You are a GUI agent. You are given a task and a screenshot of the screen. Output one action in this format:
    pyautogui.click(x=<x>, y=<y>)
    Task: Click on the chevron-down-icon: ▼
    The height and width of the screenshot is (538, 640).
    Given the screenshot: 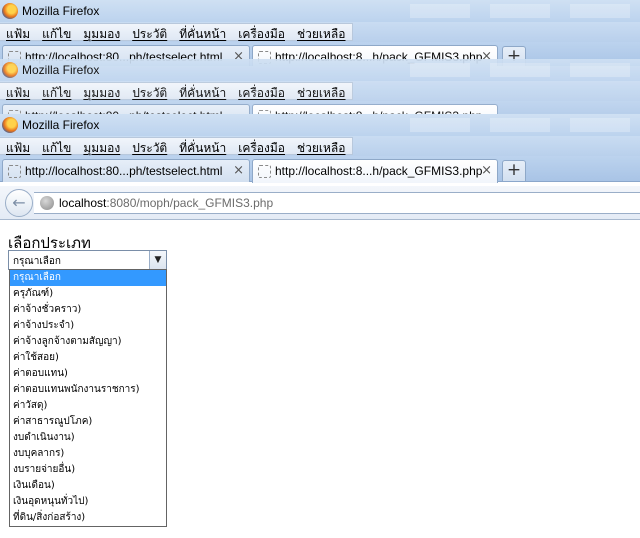 What is the action you would take?
    pyautogui.click(x=157, y=260)
    